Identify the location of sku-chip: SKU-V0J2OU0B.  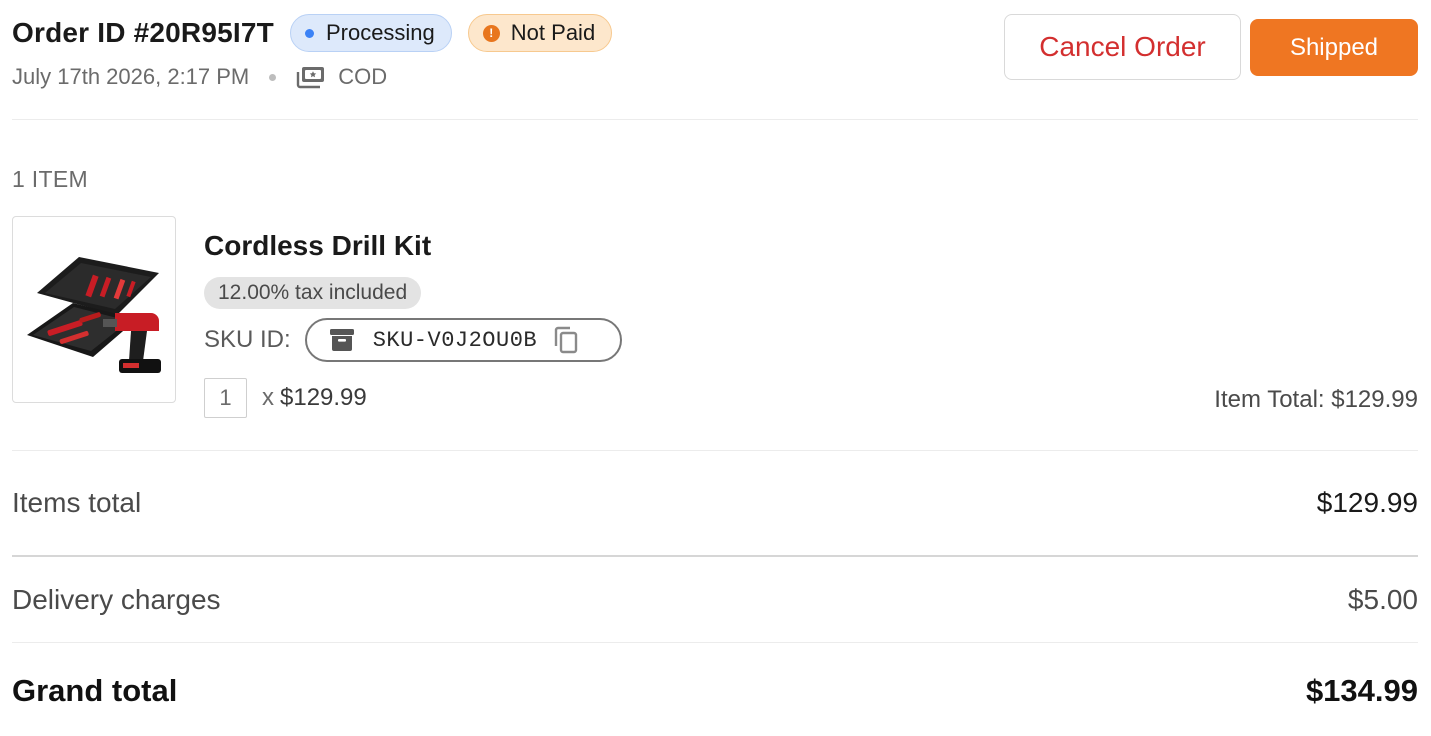
(463, 340).